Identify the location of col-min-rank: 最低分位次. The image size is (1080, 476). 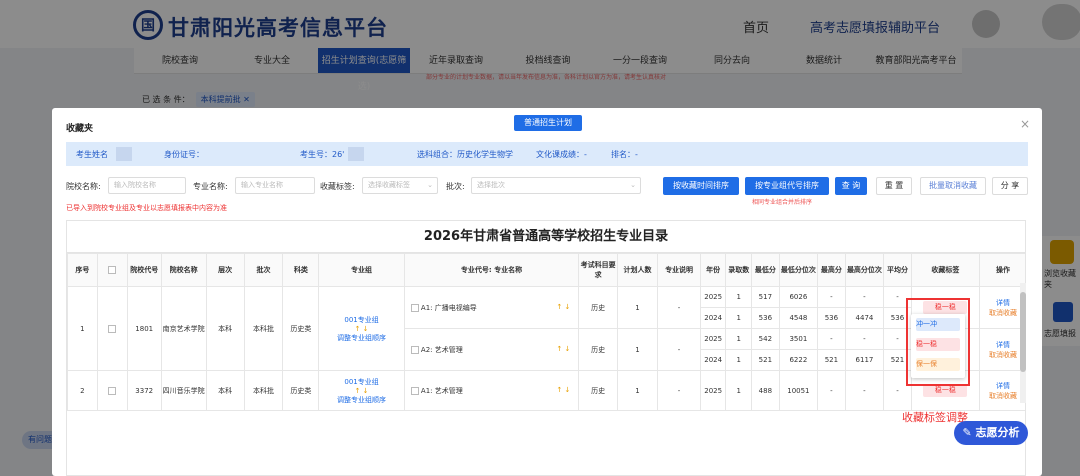
(798, 270).